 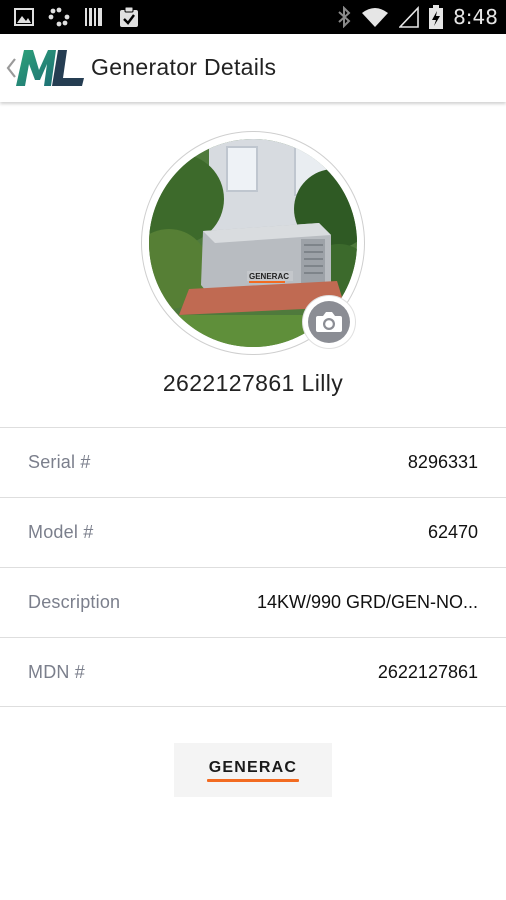 What do you see at coordinates (452, 532) in the screenshot?
I see `model-value: 62470` at bounding box center [452, 532].